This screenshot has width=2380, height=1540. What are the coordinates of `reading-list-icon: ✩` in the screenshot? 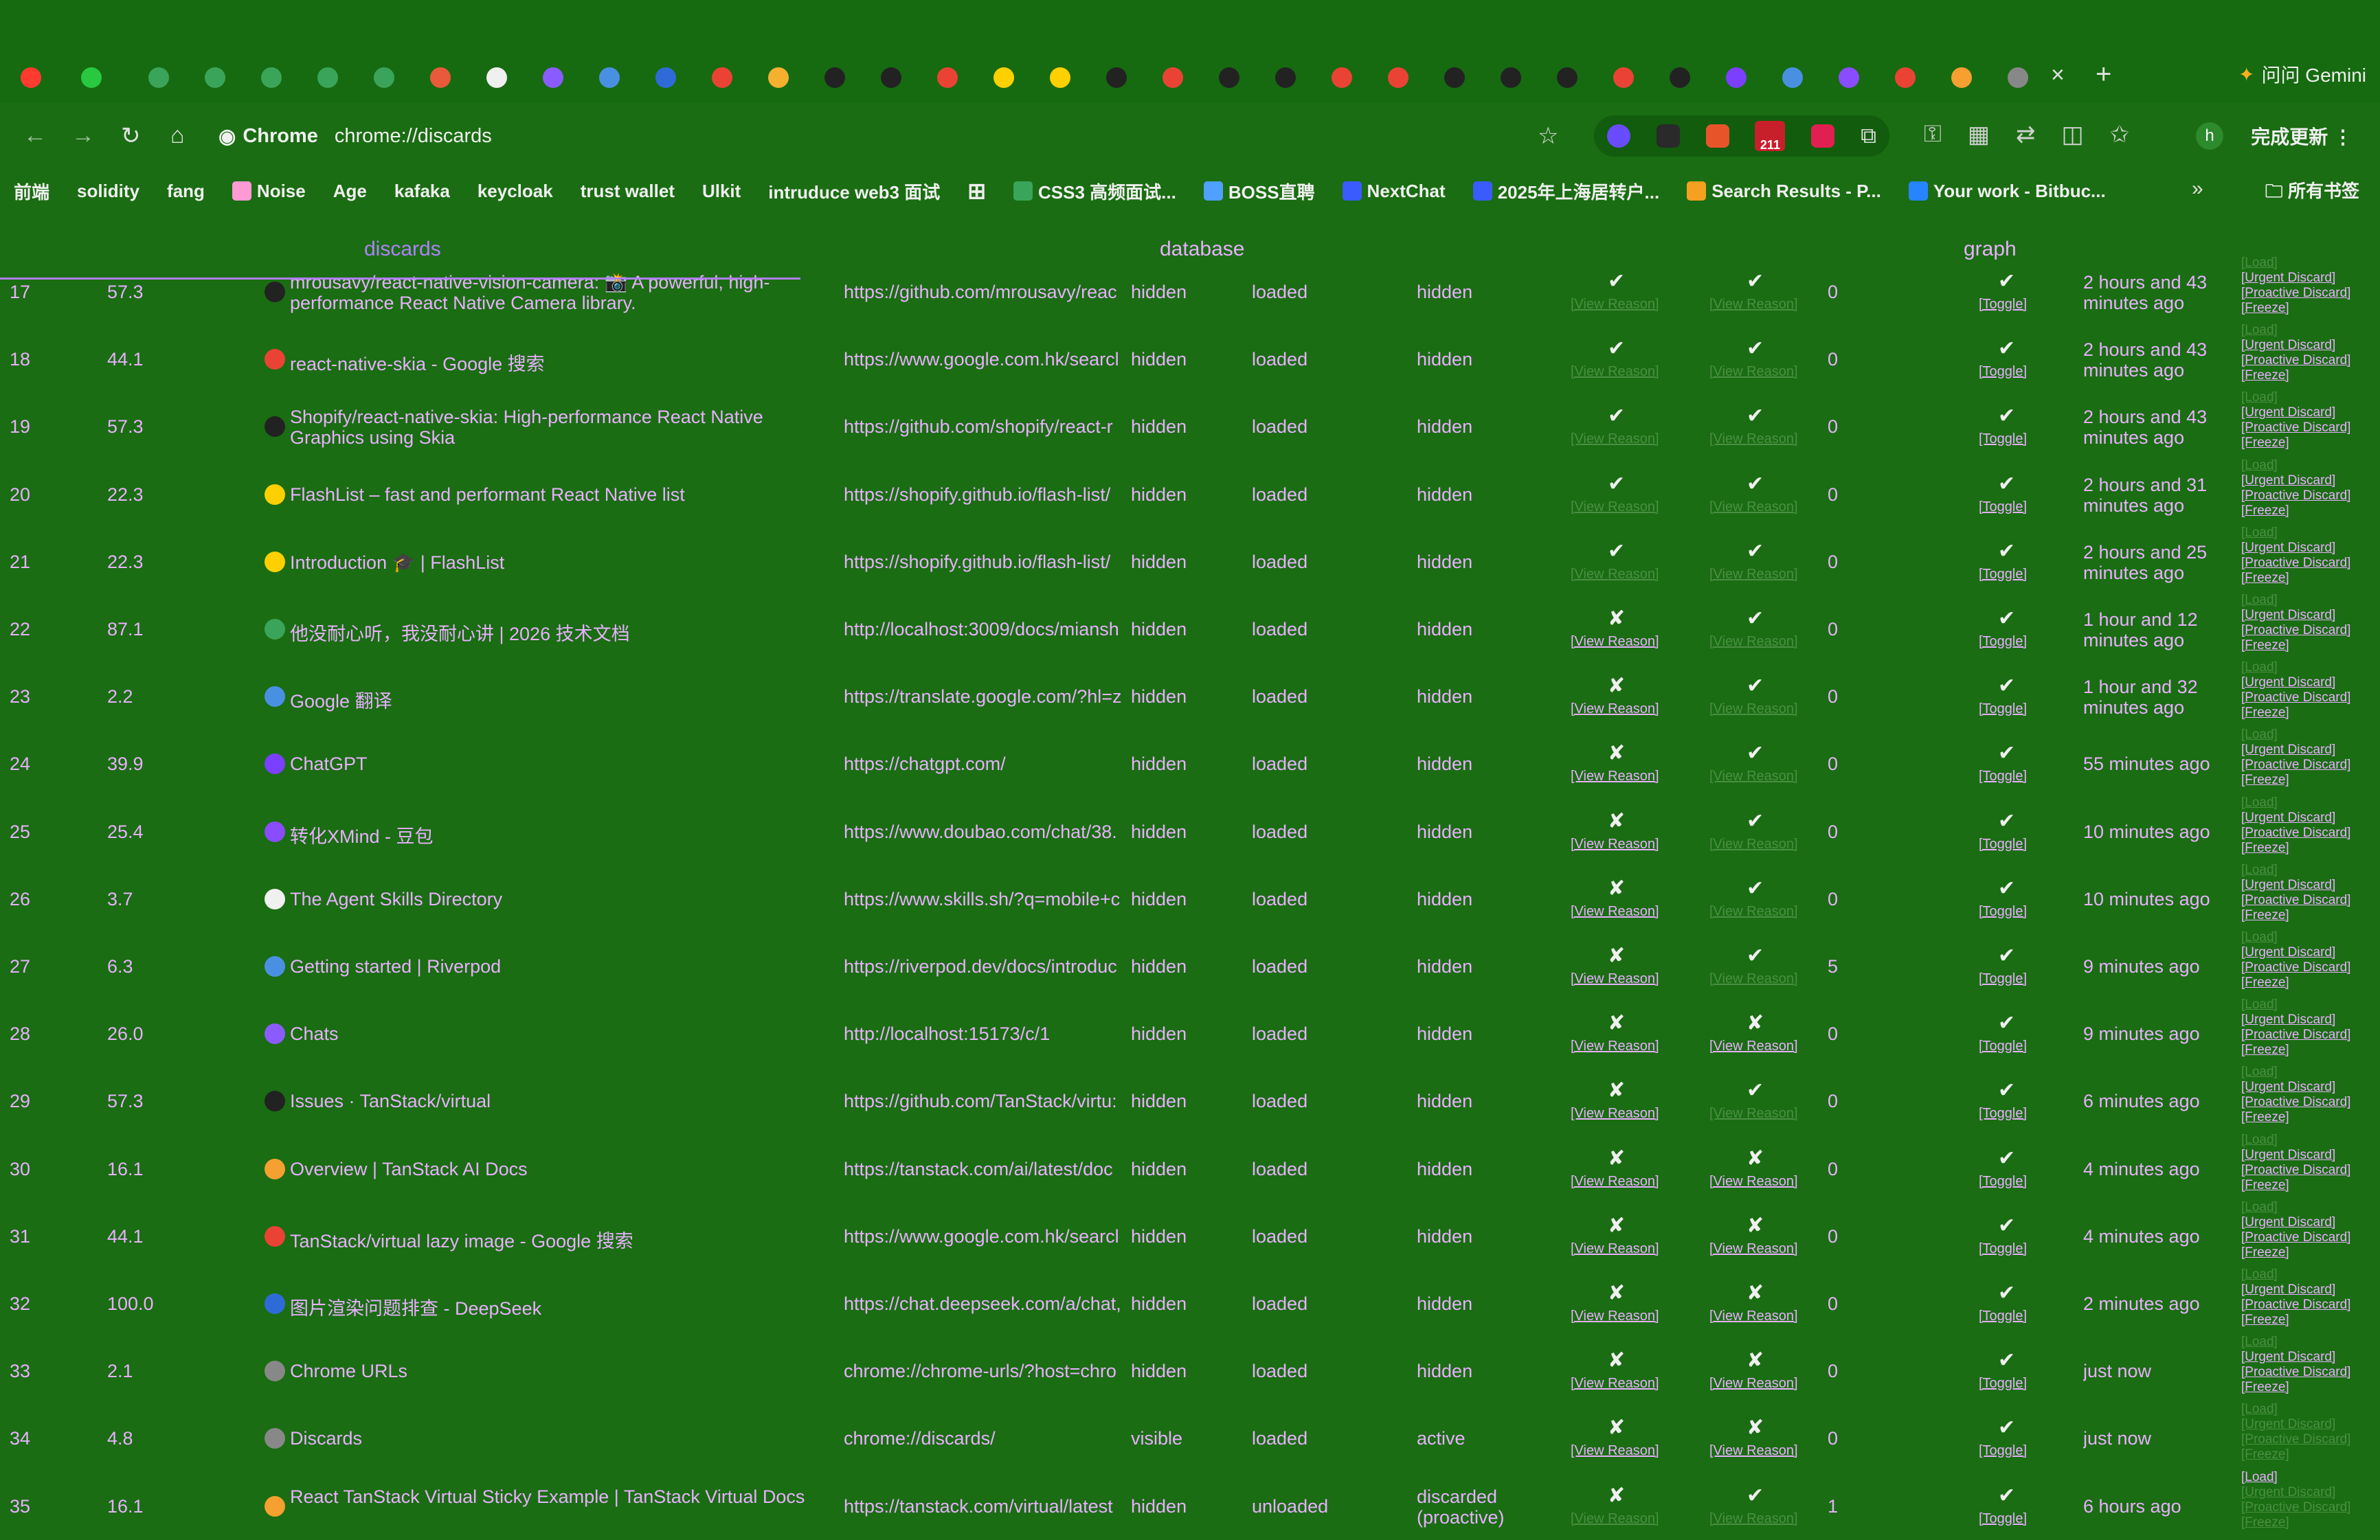 It's located at (2120, 134).